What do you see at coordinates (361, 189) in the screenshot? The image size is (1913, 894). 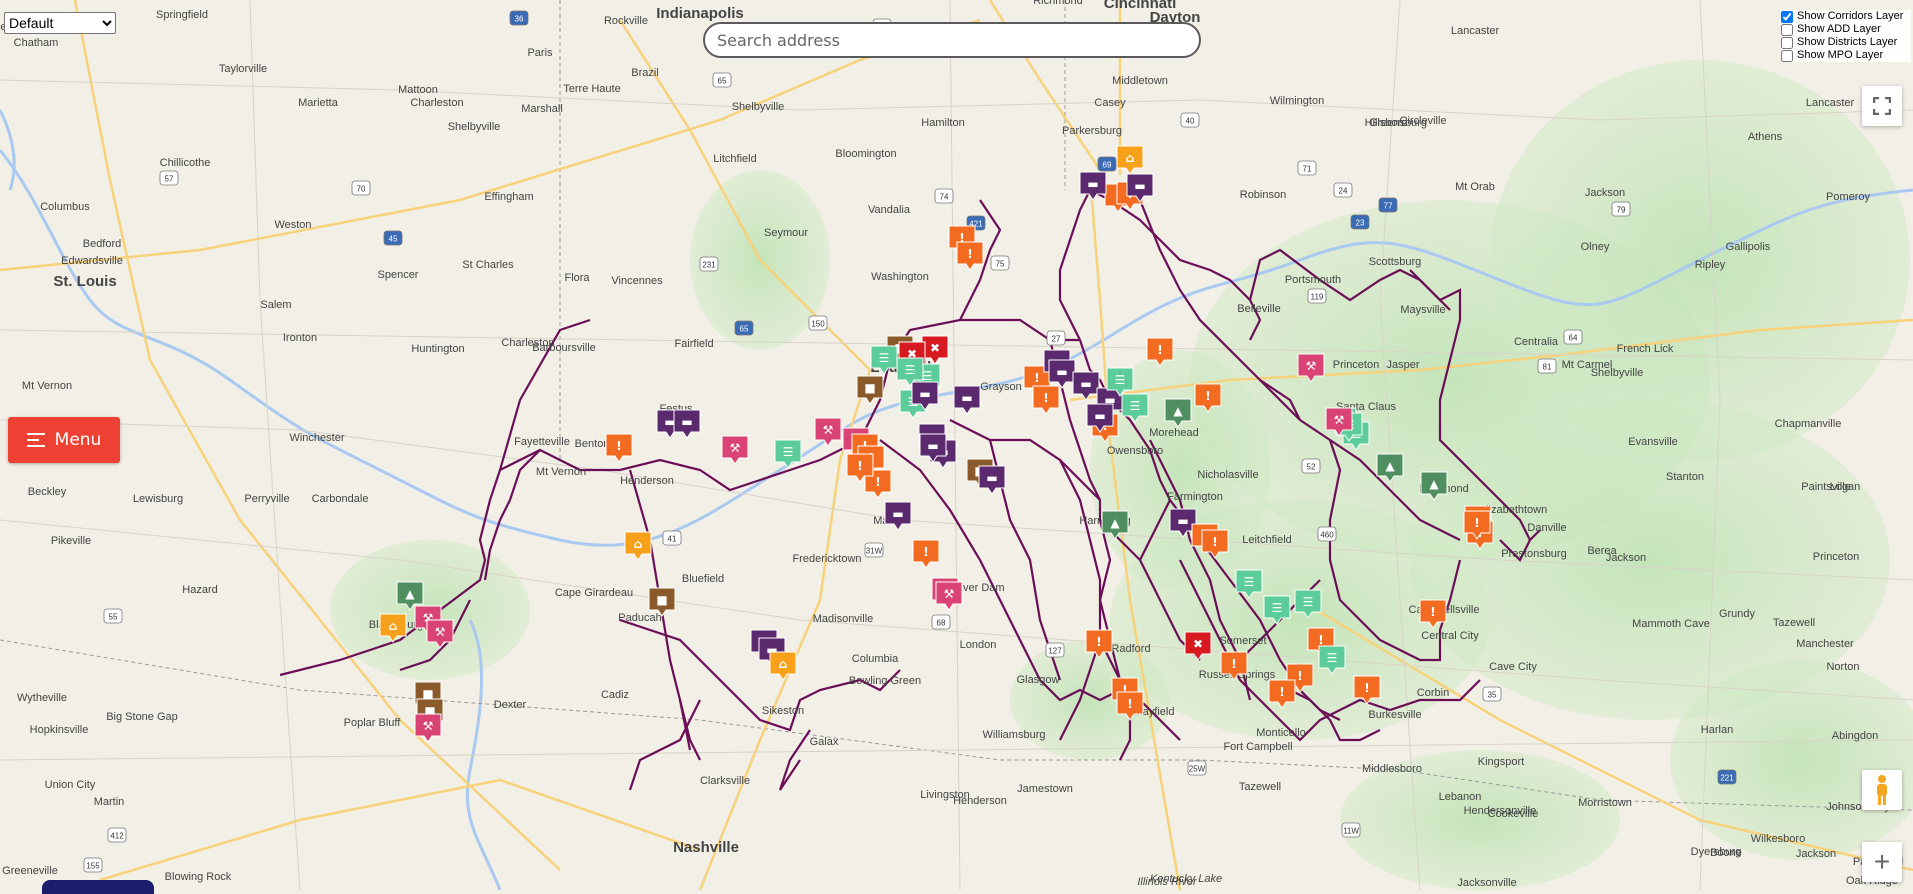 I see `svg-text: 70` at bounding box center [361, 189].